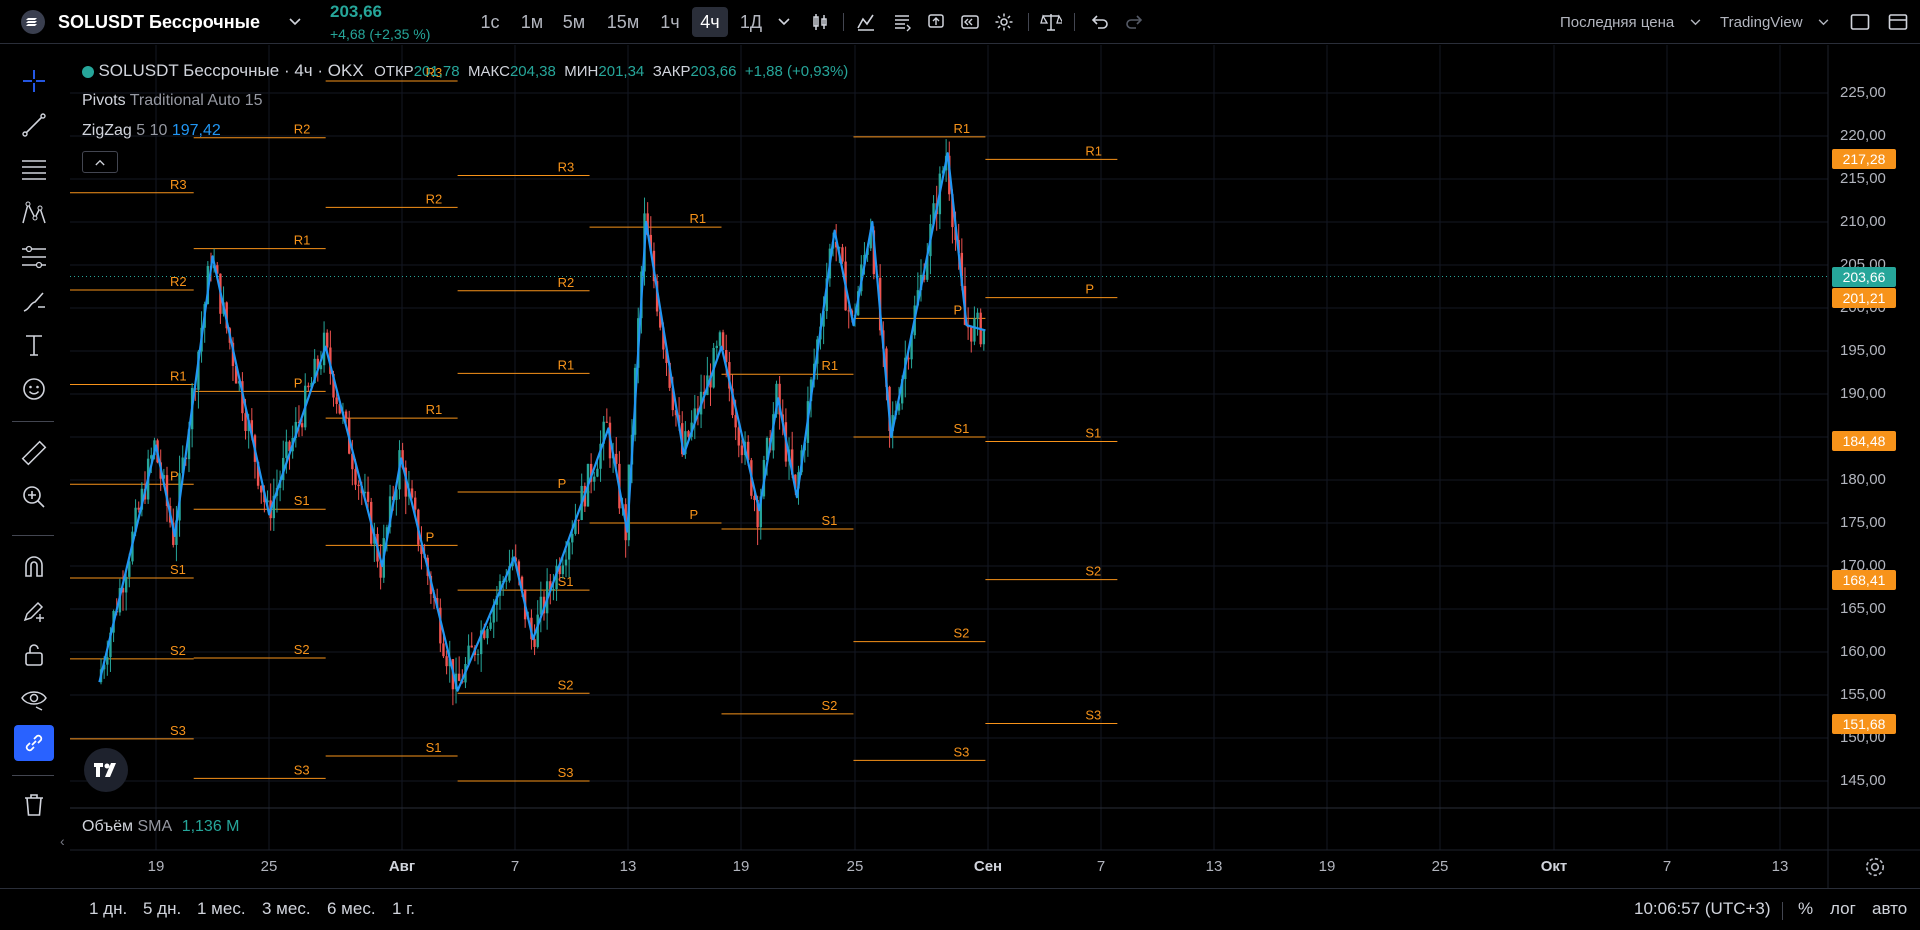 This screenshot has width=1920, height=930. Describe the element at coordinates (566, 167) in the screenshot. I see `pivot-label: R3` at that location.